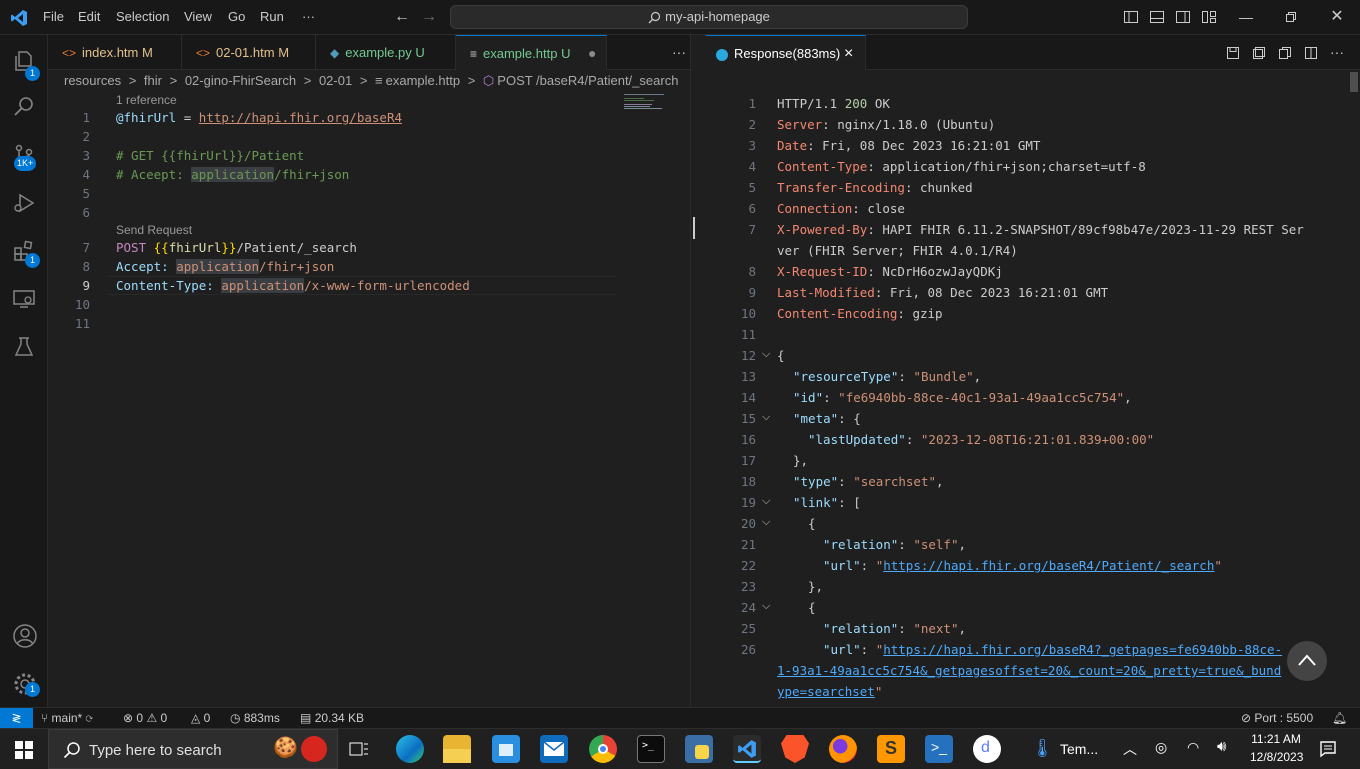  What do you see at coordinates (1276, 757) in the screenshot?
I see `clock-date: 12/8/2023` at bounding box center [1276, 757].